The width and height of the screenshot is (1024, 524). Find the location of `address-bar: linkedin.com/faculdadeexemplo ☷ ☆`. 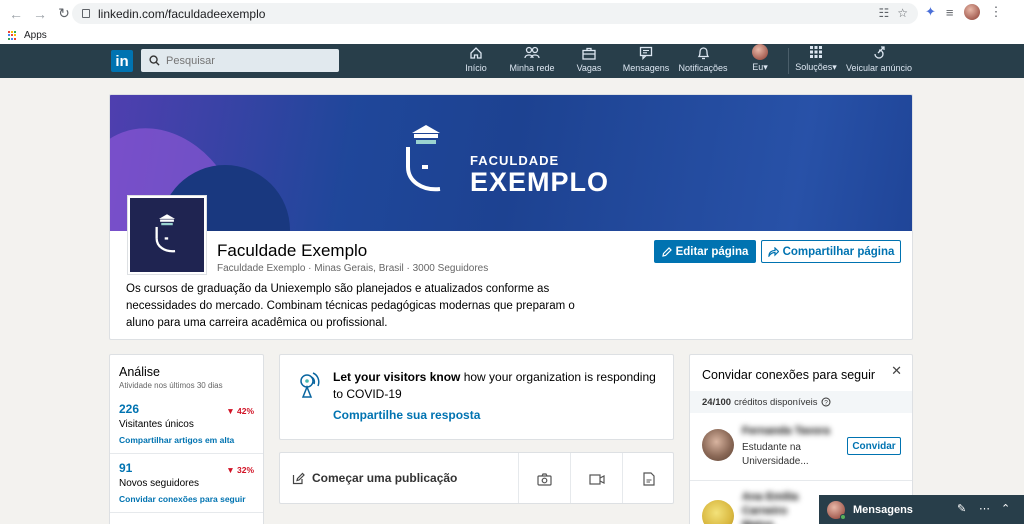

address-bar: linkedin.com/faculdadeexemplo ☷ ☆ is located at coordinates (495, 13).